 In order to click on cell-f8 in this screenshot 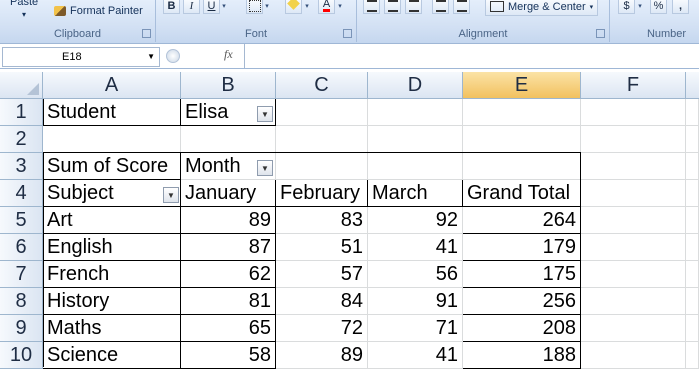, I will do `click(633, 301)`.